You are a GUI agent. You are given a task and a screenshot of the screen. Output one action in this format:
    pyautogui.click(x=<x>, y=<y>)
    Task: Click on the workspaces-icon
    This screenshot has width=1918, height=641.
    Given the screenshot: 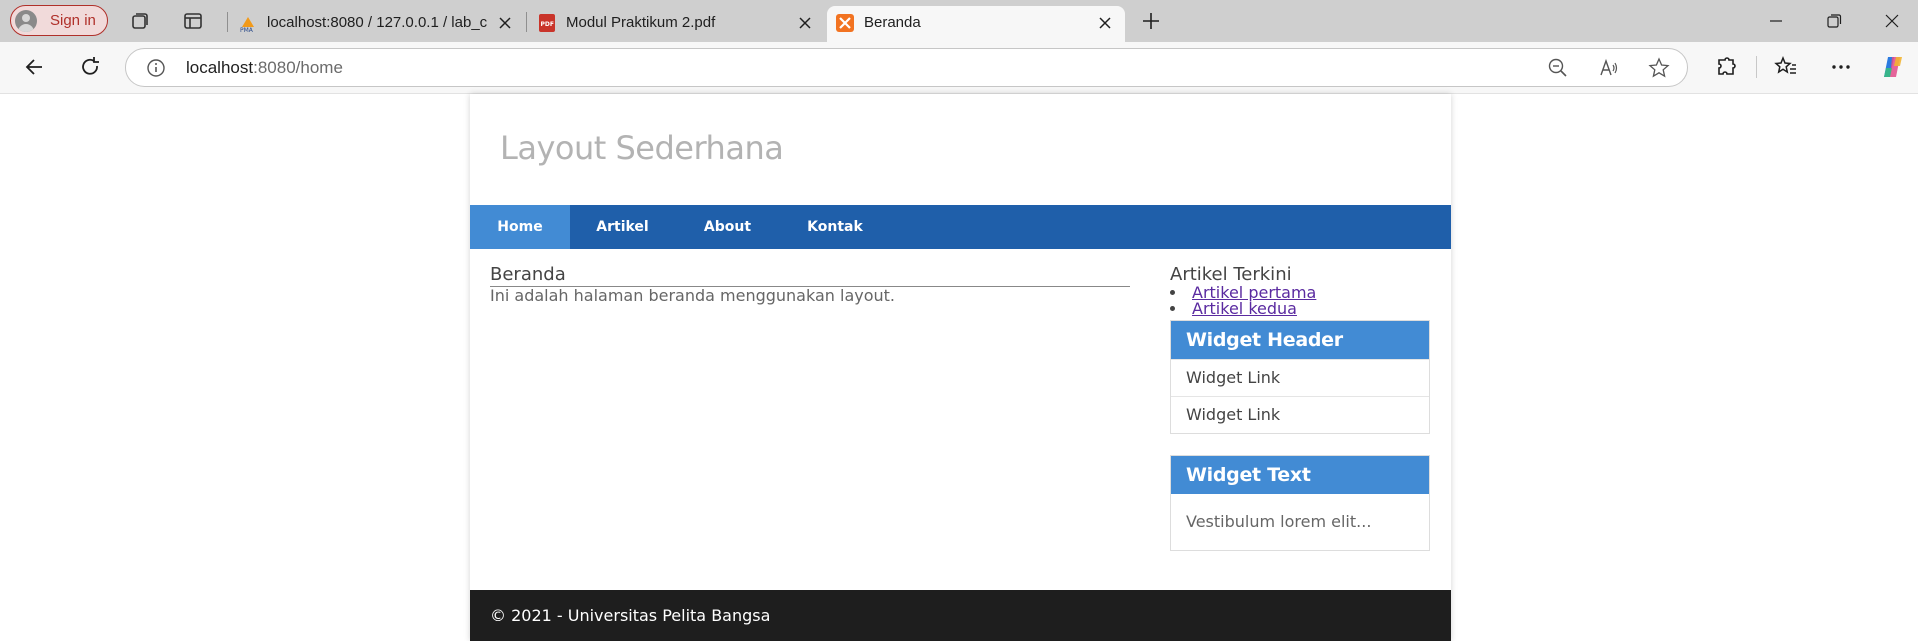 What is the action you would take?
    pyautogui.click(x=140, y=21)
    